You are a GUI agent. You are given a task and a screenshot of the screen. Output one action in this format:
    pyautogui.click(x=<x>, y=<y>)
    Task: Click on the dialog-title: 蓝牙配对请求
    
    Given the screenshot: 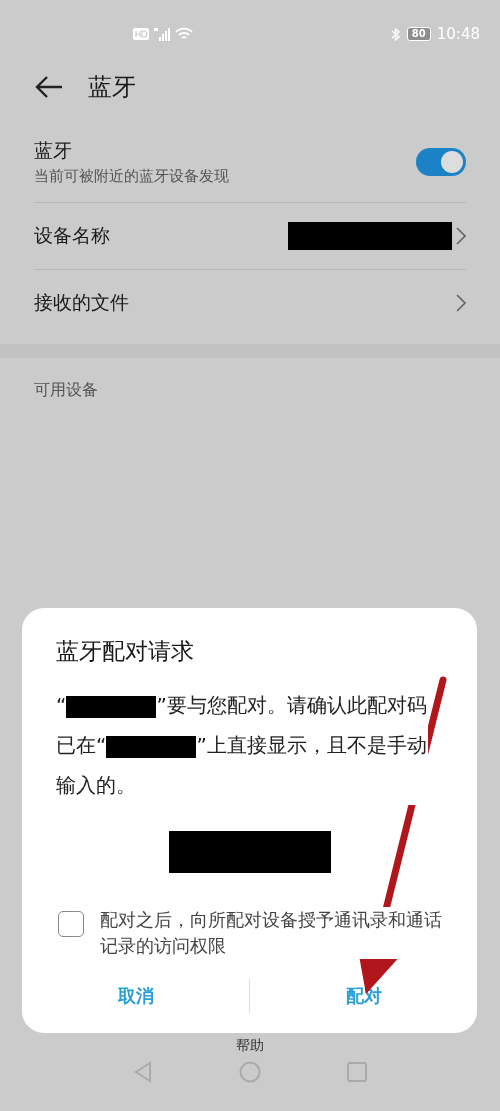 What is the action you would take?
    pyautogui.click(x=125, y=651)
    